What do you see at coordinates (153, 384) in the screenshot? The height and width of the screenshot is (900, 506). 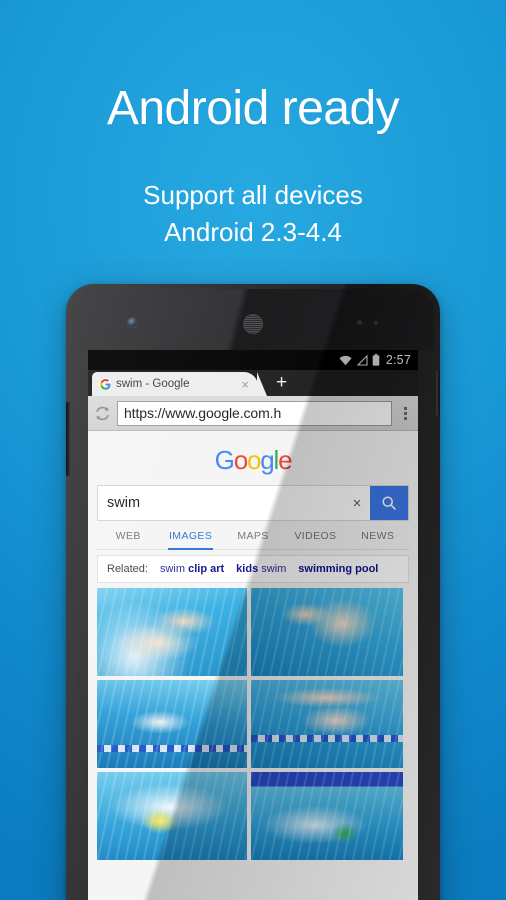 I see `browser-tab-title: swim - Google` at bounding box center [153, 384].